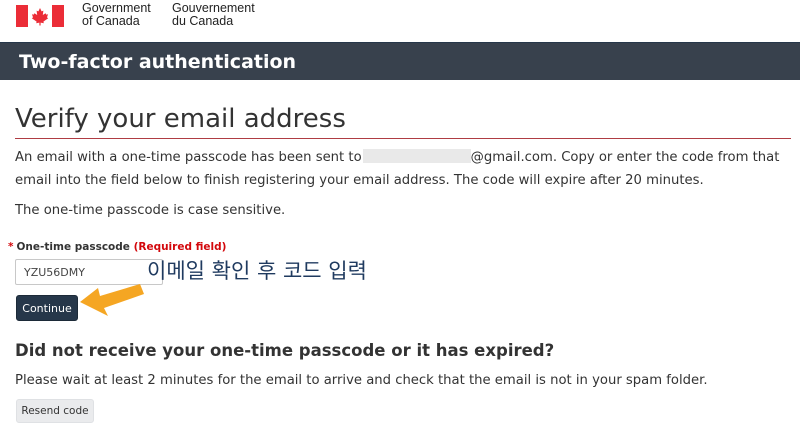 This screenshot has width=800, height=430. Describe the element at coordinates (73, 247) in the screenshot. I see `passcode-label-text: One-time passcode` at that location.